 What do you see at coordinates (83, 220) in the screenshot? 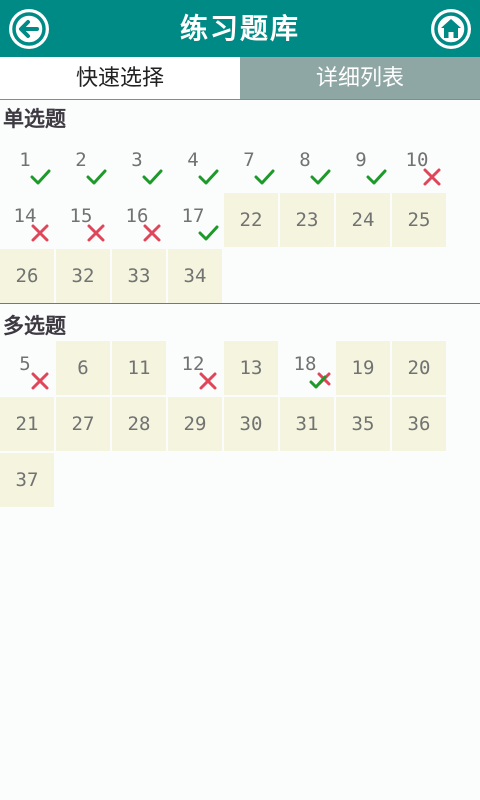
I see `question-cell: 15` at bounding box center [83, 220].